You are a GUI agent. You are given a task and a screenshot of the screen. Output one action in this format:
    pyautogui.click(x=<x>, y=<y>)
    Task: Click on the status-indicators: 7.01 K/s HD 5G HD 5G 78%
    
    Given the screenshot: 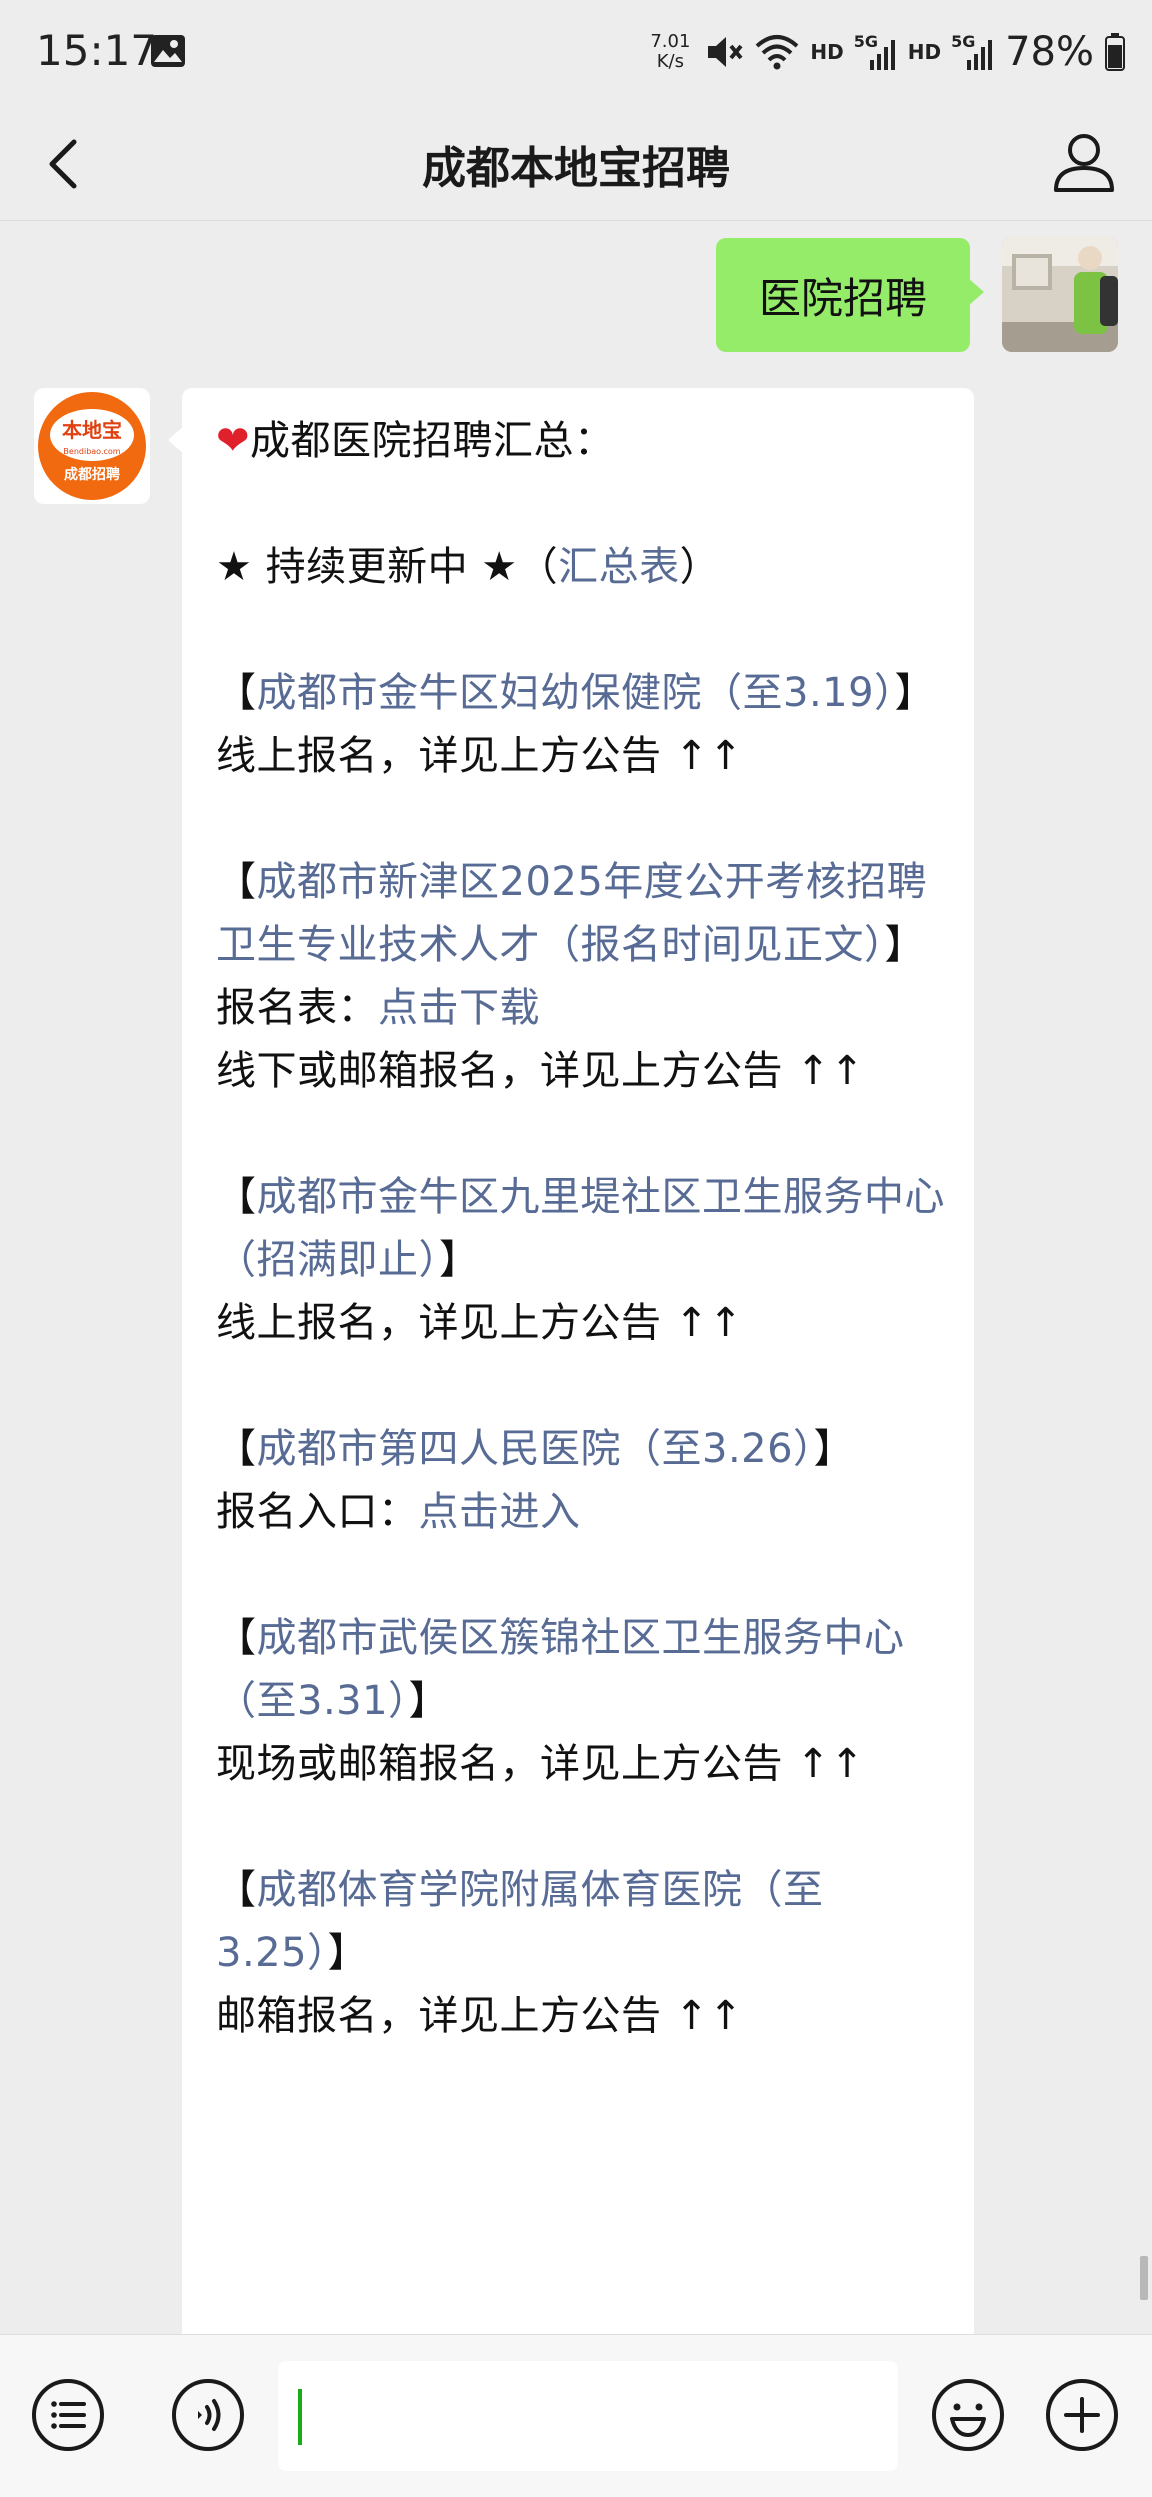 What is the action you would take?
    pyautogui.click(x=888, y=52)
    